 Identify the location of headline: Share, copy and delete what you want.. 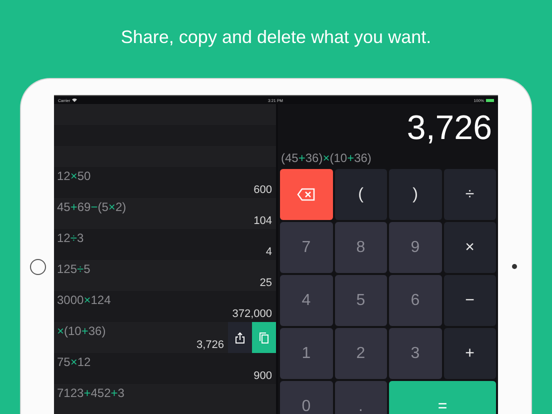
(276, 37).